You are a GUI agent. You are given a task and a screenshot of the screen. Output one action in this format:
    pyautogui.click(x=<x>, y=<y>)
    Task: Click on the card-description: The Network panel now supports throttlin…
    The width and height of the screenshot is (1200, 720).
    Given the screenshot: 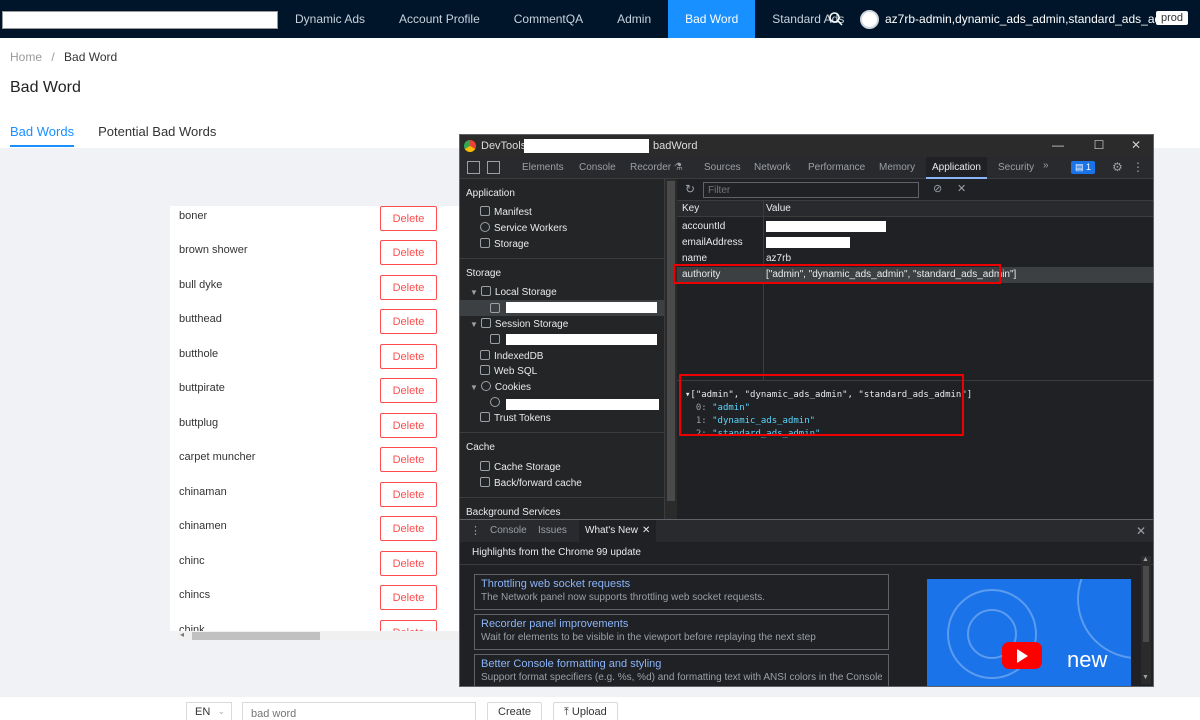 What is the action you would take?
    pyautogui.click(x=623, y=597)
    